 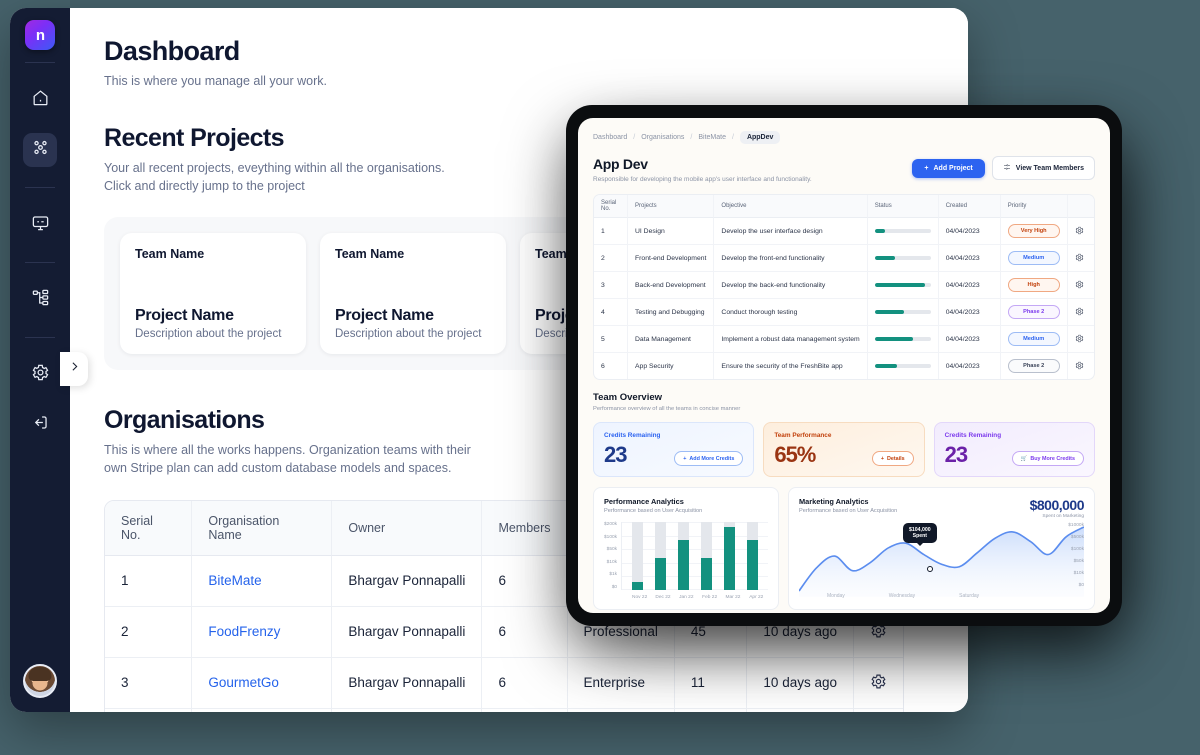 I want to click on sidebar-item-logout, so click(x=40, y=425).